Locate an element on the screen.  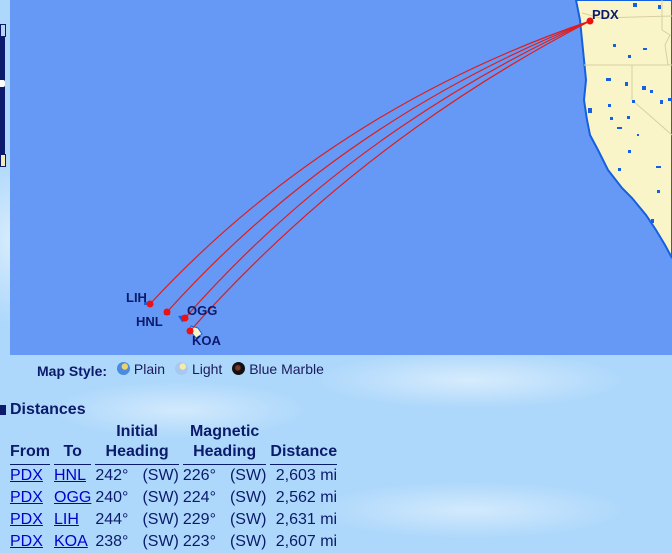
airport-label-hnl: HNL is located at coordinates (149, 321).